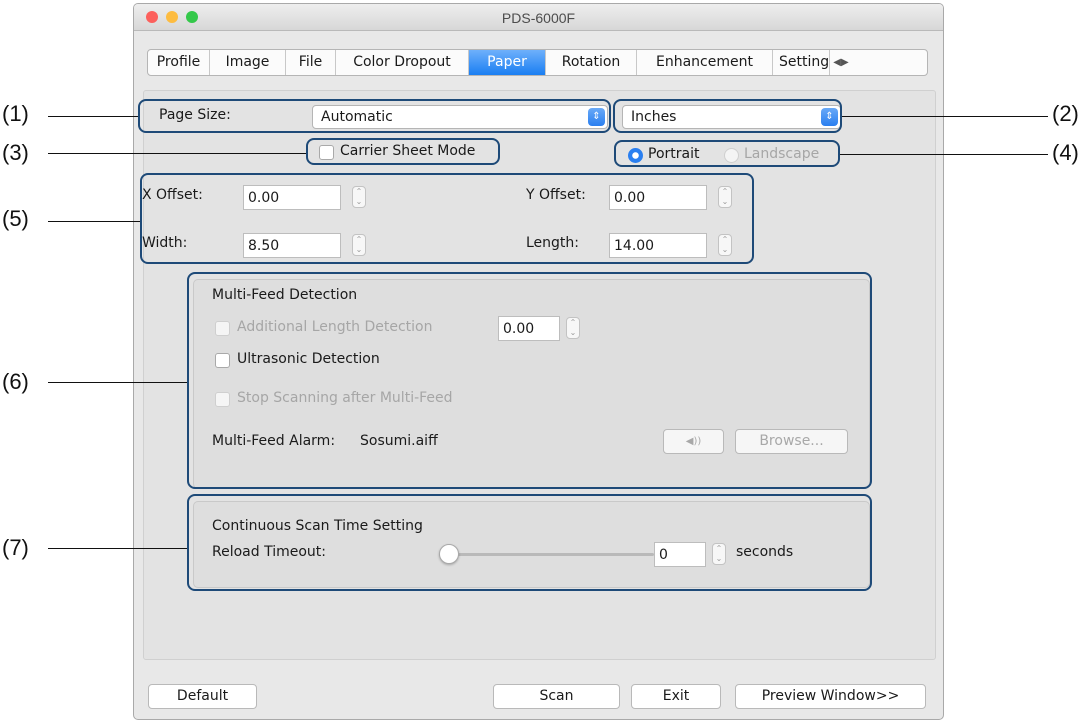 The height and width of the screenshot is (723, 1092). Describe the element at coordinates (202, 696) in the screenshot. I see `default-button: Default` at that location.